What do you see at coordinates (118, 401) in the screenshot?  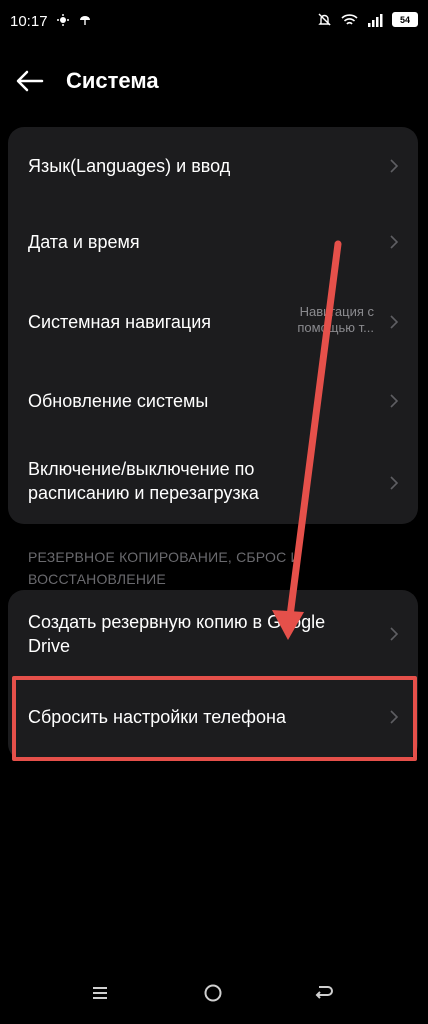 I see `settings-item-label: Обновление системы` at bounding box center [118, 401].